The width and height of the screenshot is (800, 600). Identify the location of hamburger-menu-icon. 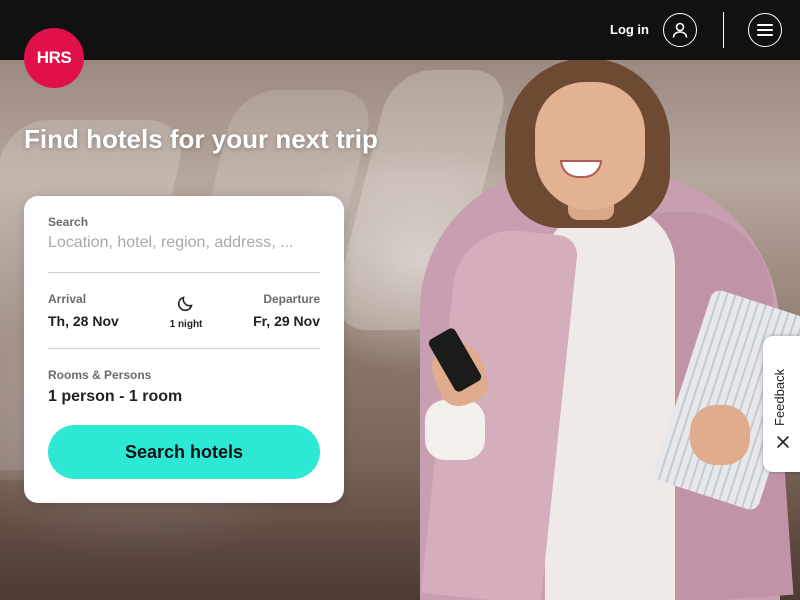
(765, 30).